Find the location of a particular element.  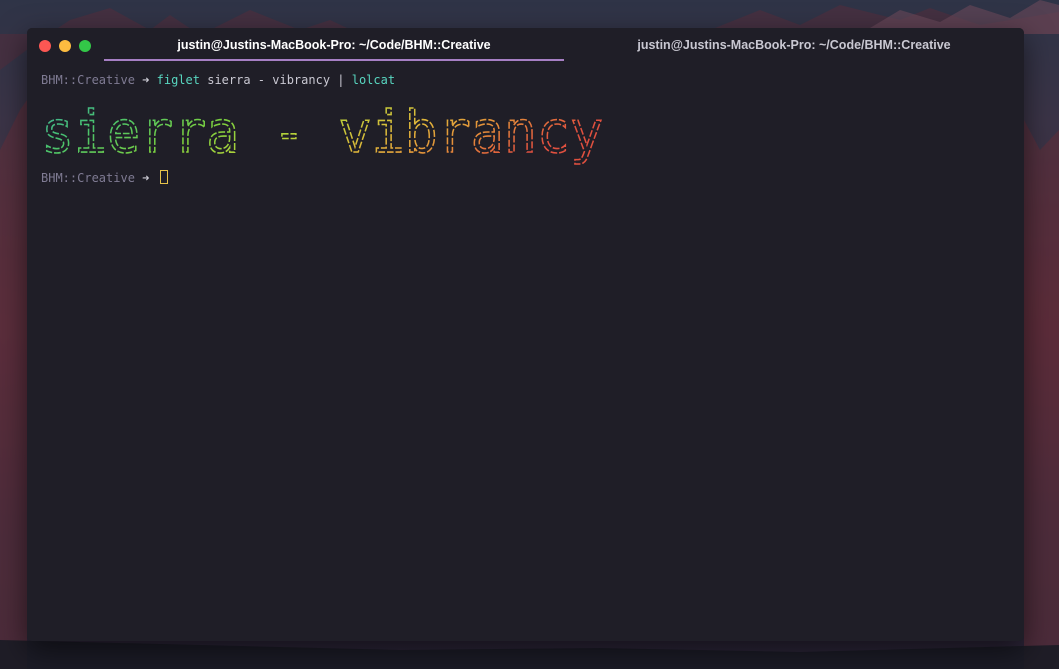

zoom-button is located at coordinates (85, 46).